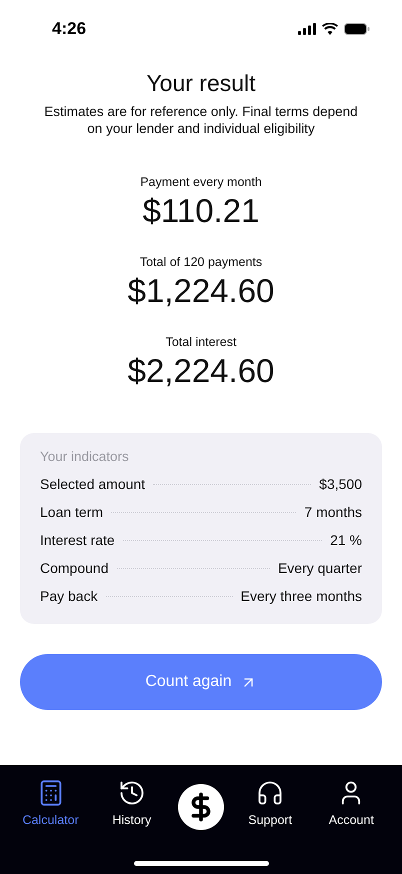 The height and width of the screenshot is (874, 402). I want to click on indicator-label: Interest rate, so click(77, 540).